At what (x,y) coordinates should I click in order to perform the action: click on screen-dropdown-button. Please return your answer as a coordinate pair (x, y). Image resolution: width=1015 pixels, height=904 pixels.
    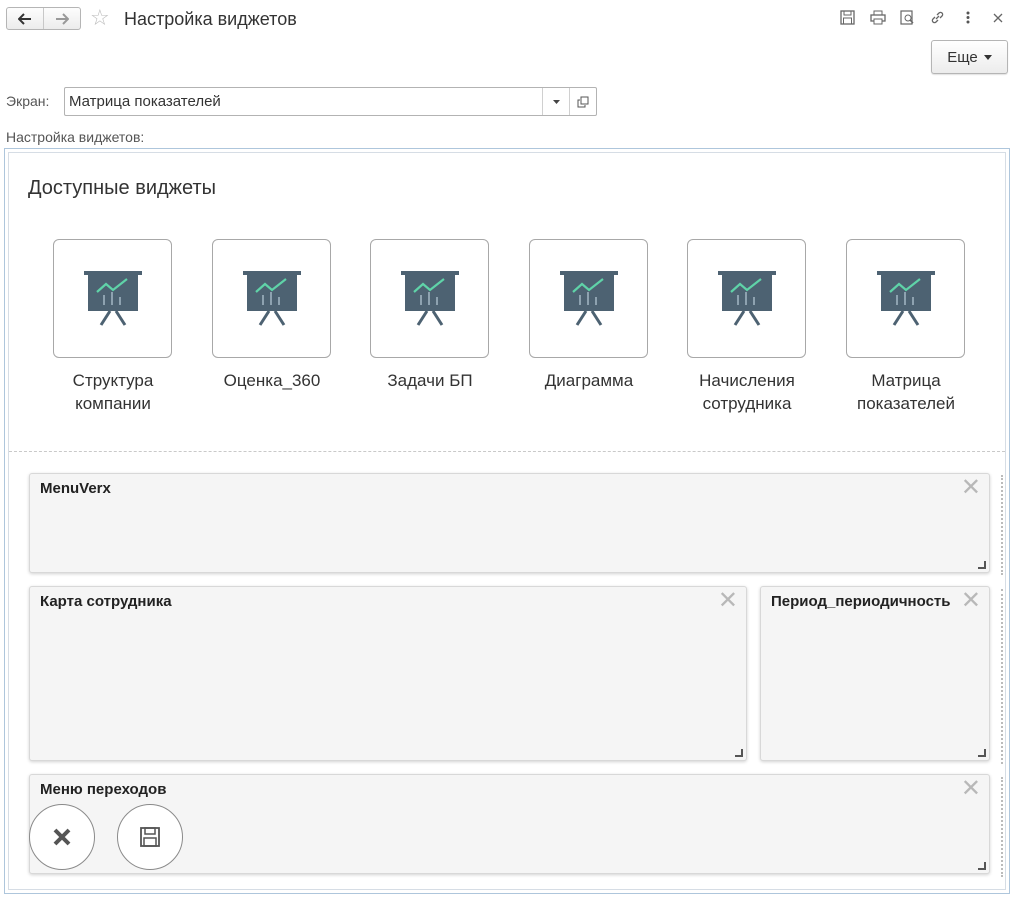
    Looking at the image, I should click on (555, 101).